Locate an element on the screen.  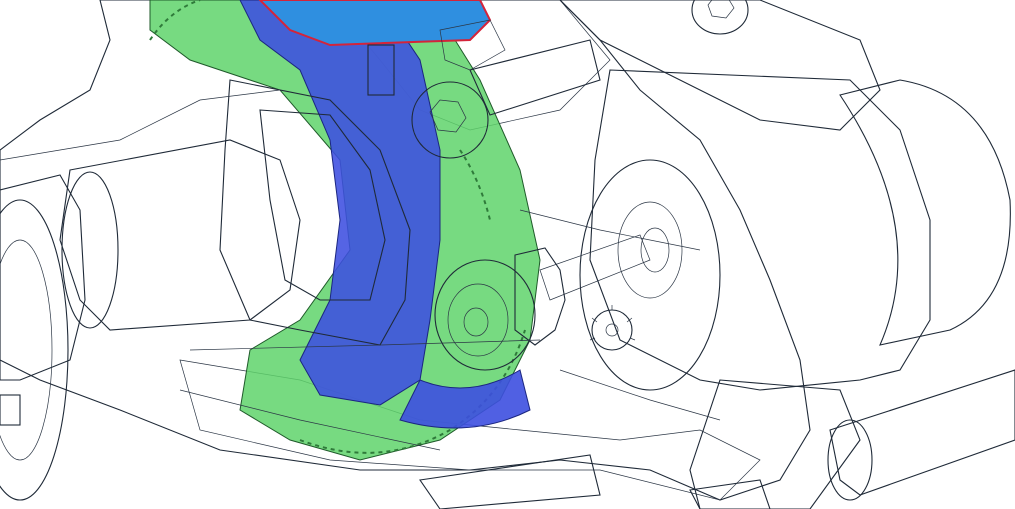
hex-socket-icon is located at coordinates (721, 9).